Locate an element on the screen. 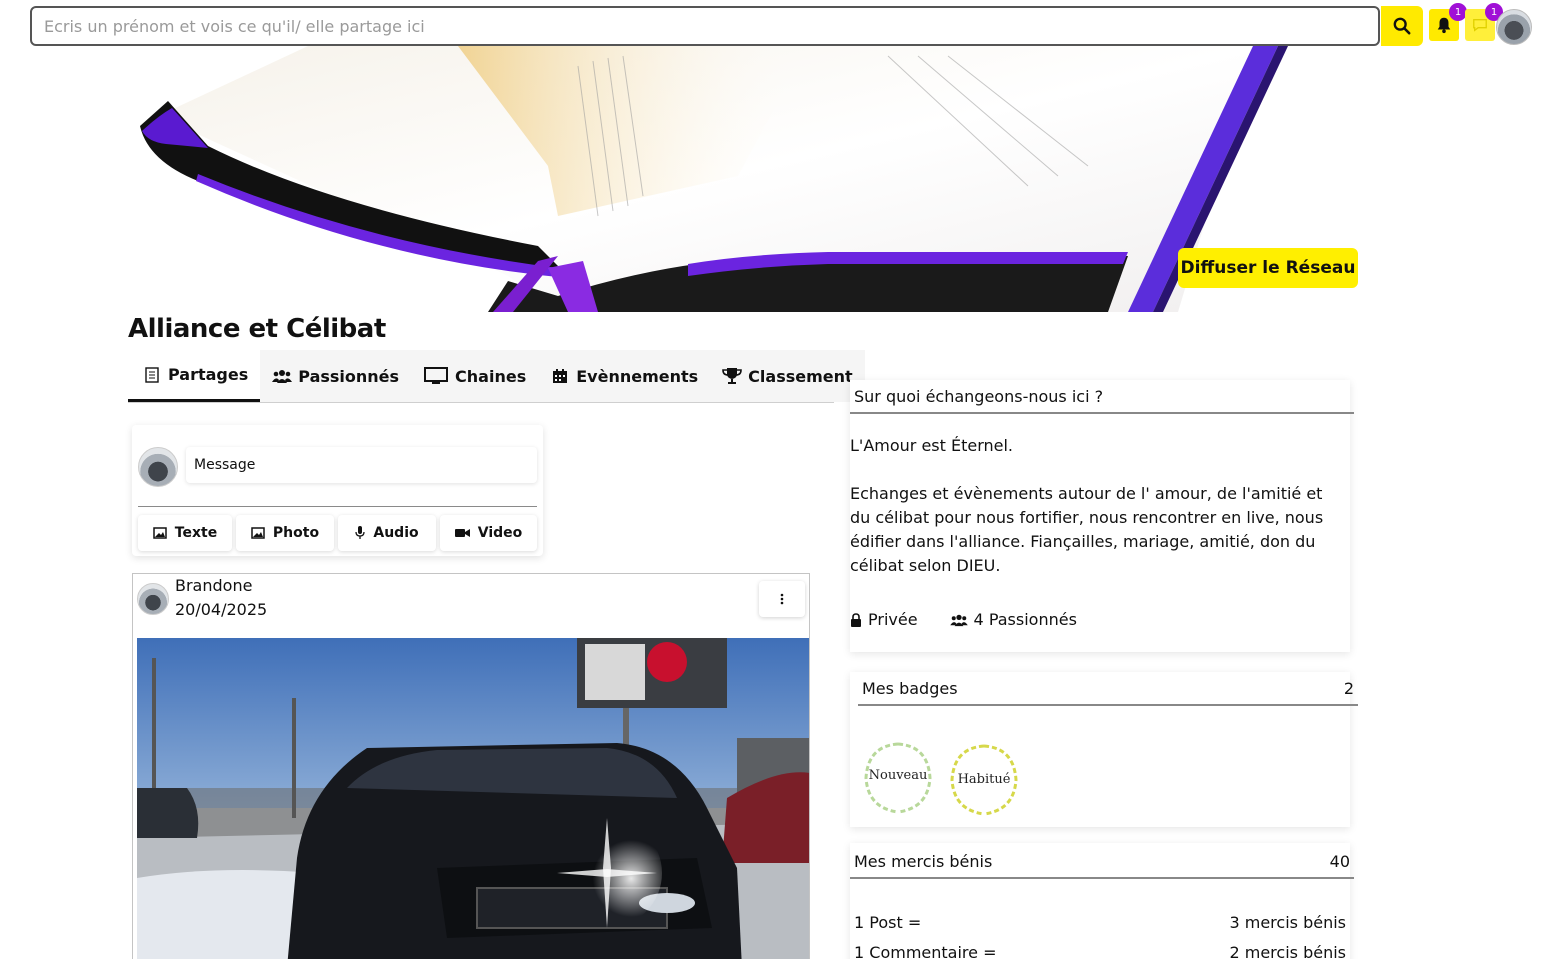 The width and height of the screenshot is (1554, 959). search-icon is located at coordinates (1402, 26).